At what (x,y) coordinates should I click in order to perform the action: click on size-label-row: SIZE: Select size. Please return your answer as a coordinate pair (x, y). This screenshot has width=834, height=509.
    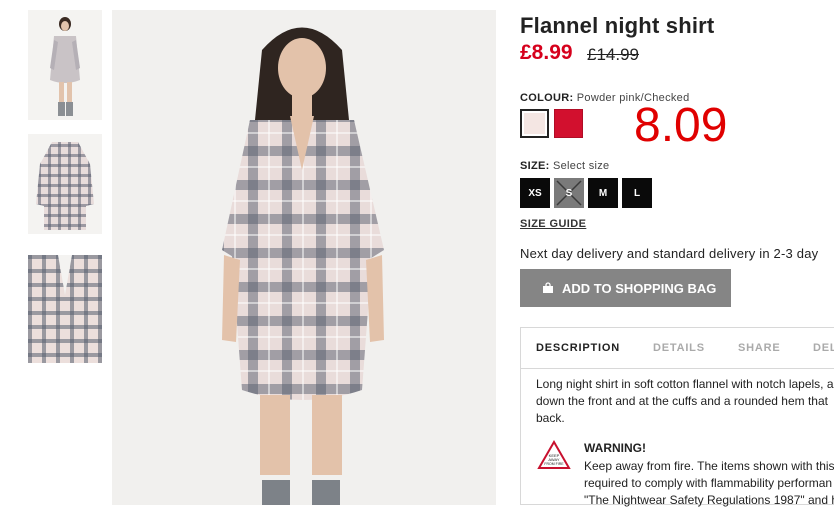
    Looking at the image, I should click on (564, 166).